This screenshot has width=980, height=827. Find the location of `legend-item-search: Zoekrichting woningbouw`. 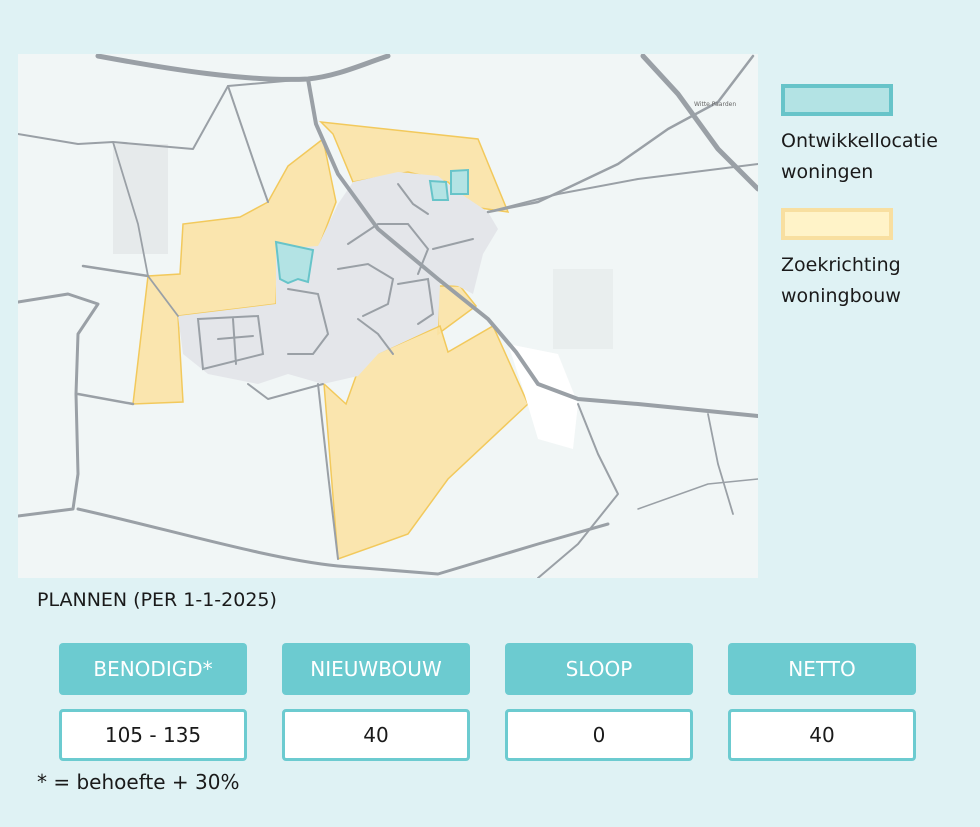

legend-item-search: Zoekrichting woningbouw is located at coordinates (878, 260).